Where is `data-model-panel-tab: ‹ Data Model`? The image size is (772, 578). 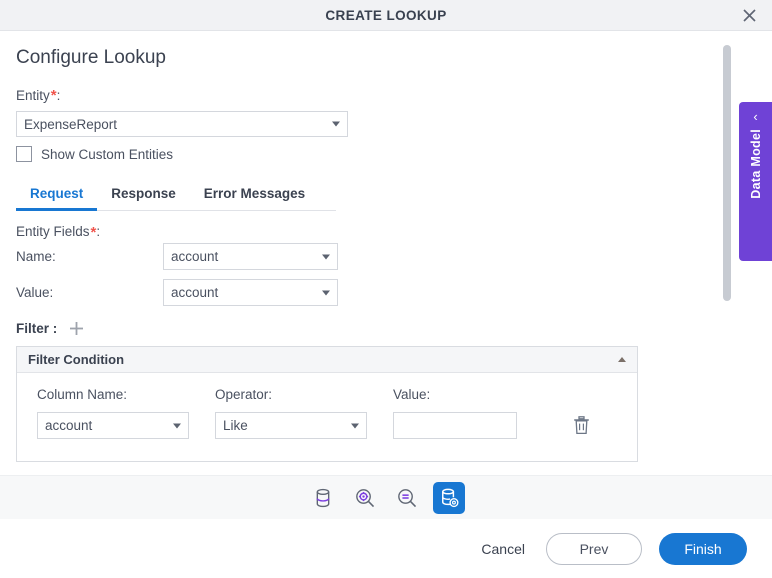
data-model-panel-tab: ‹ Data Model is located at coordinates (755, 181).